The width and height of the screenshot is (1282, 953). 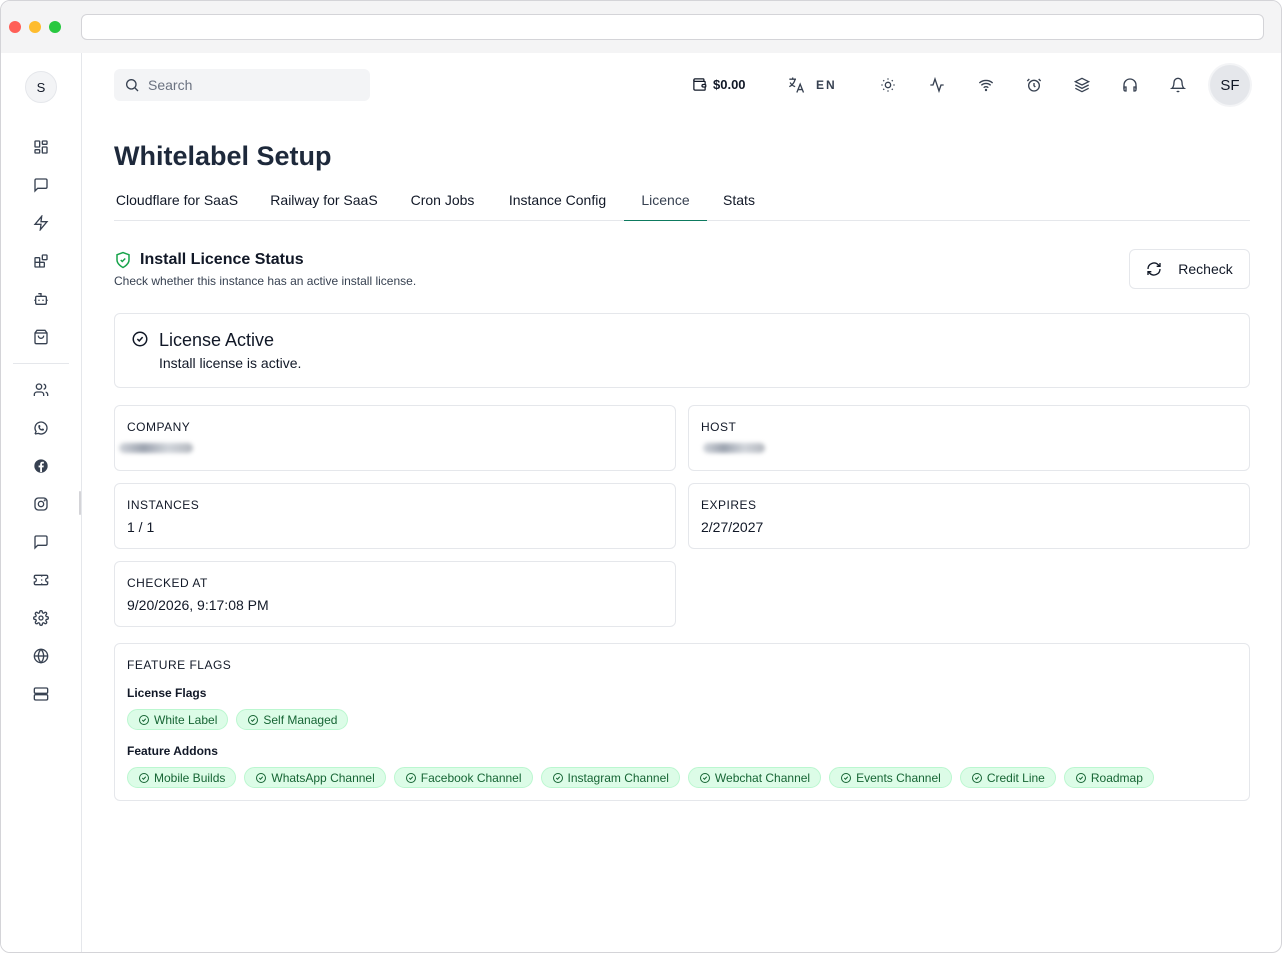 What do you see at coordinates (986, 85) in the screenshot?
I see `wifi-icon` at bounding box center [986, 85].